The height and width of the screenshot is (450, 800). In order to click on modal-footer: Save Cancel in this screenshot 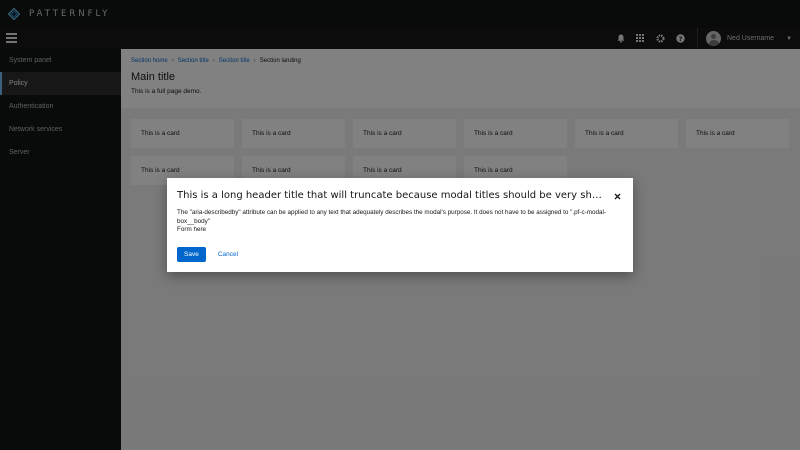, I will do `click(209, 254)`.